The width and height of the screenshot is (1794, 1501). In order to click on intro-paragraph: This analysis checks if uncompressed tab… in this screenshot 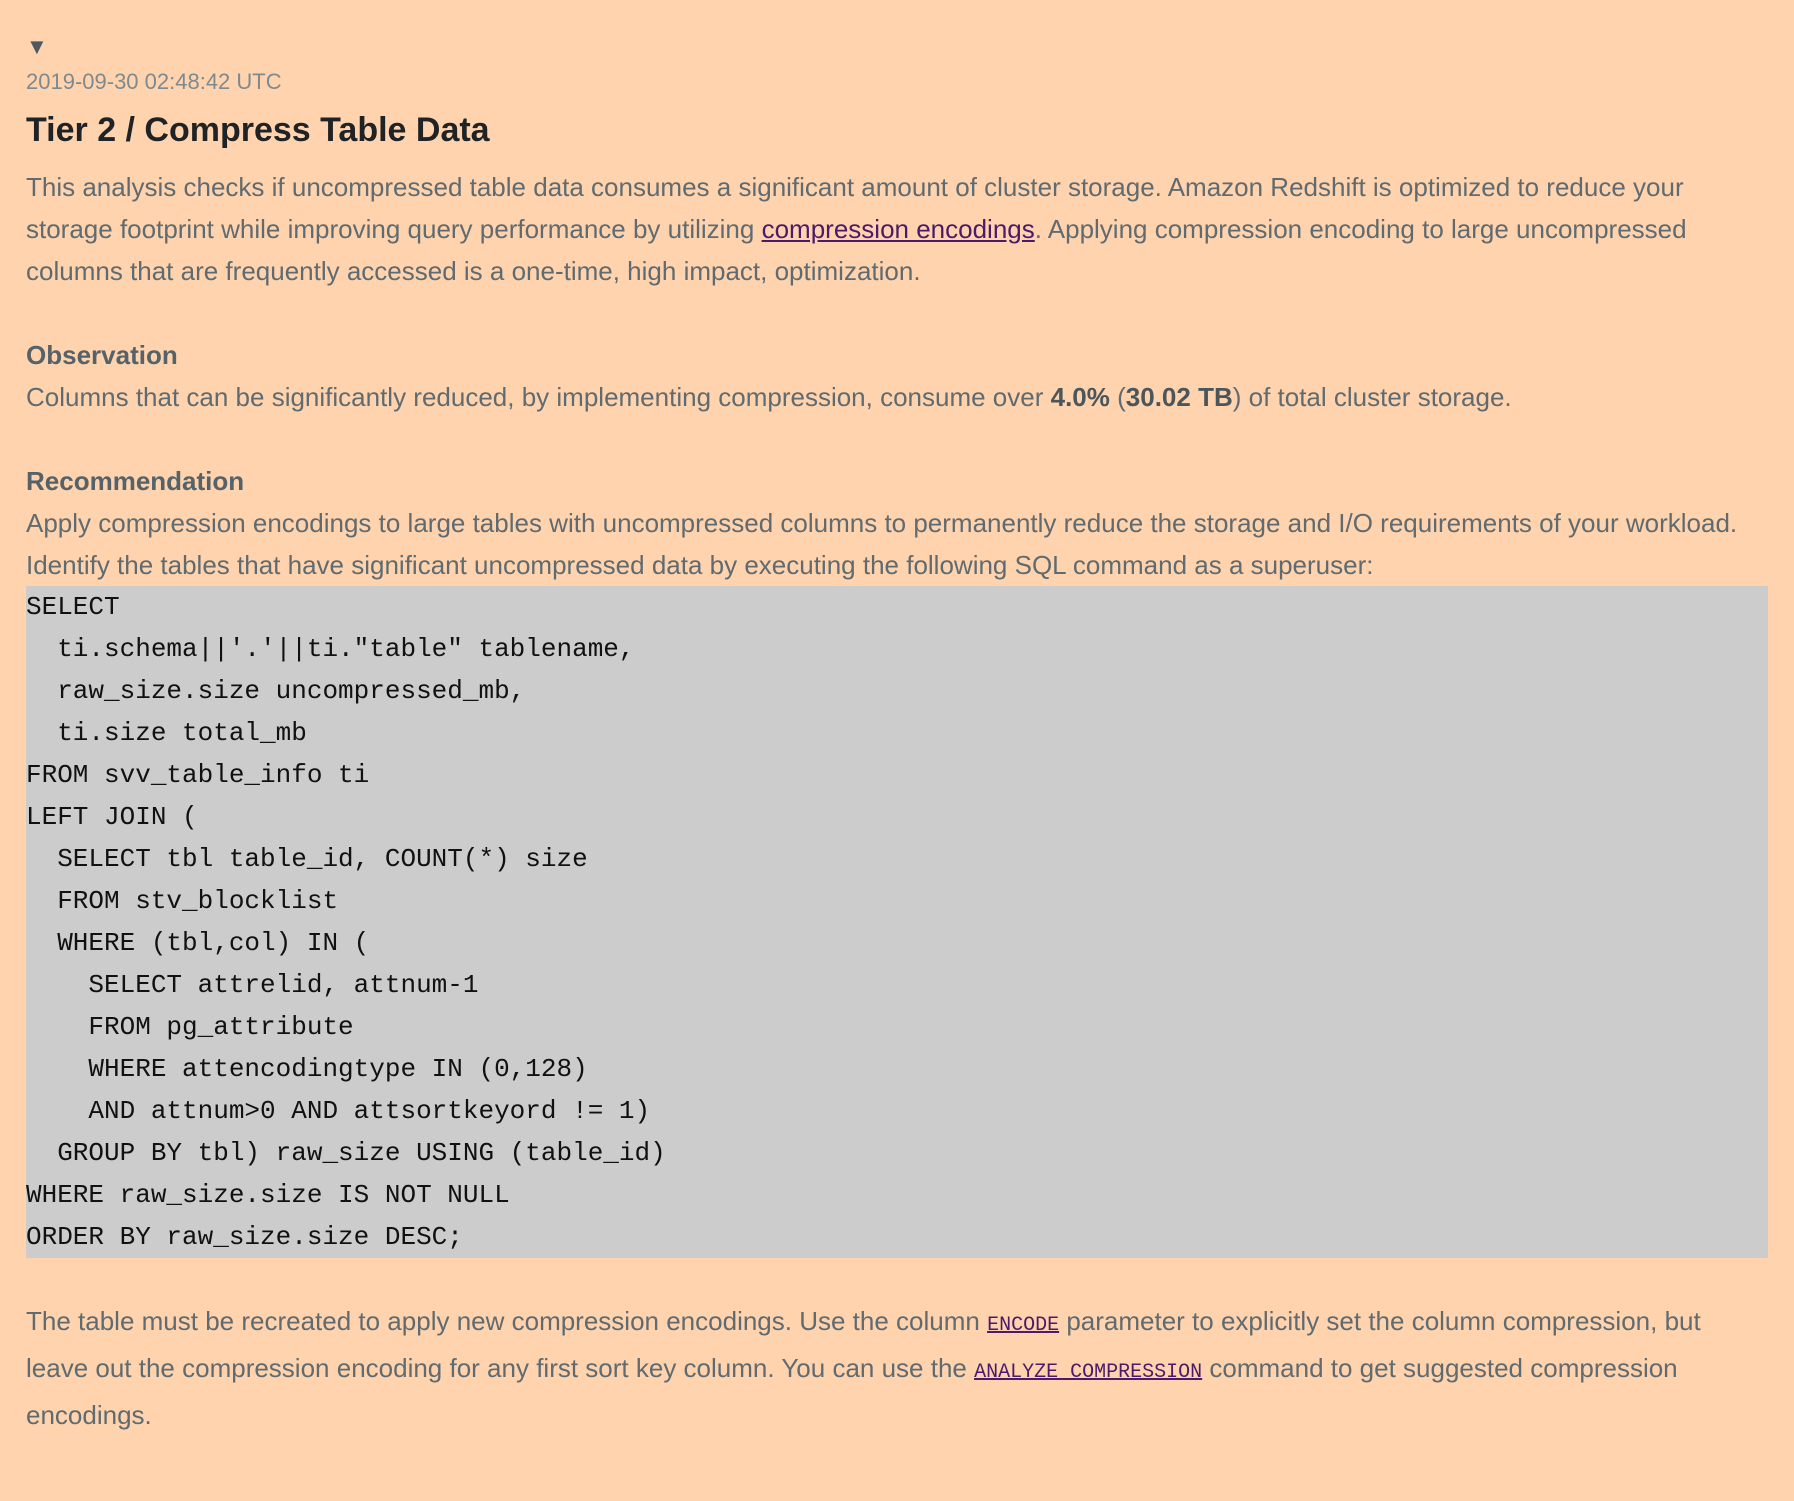, I will do `click(897, 229)`.